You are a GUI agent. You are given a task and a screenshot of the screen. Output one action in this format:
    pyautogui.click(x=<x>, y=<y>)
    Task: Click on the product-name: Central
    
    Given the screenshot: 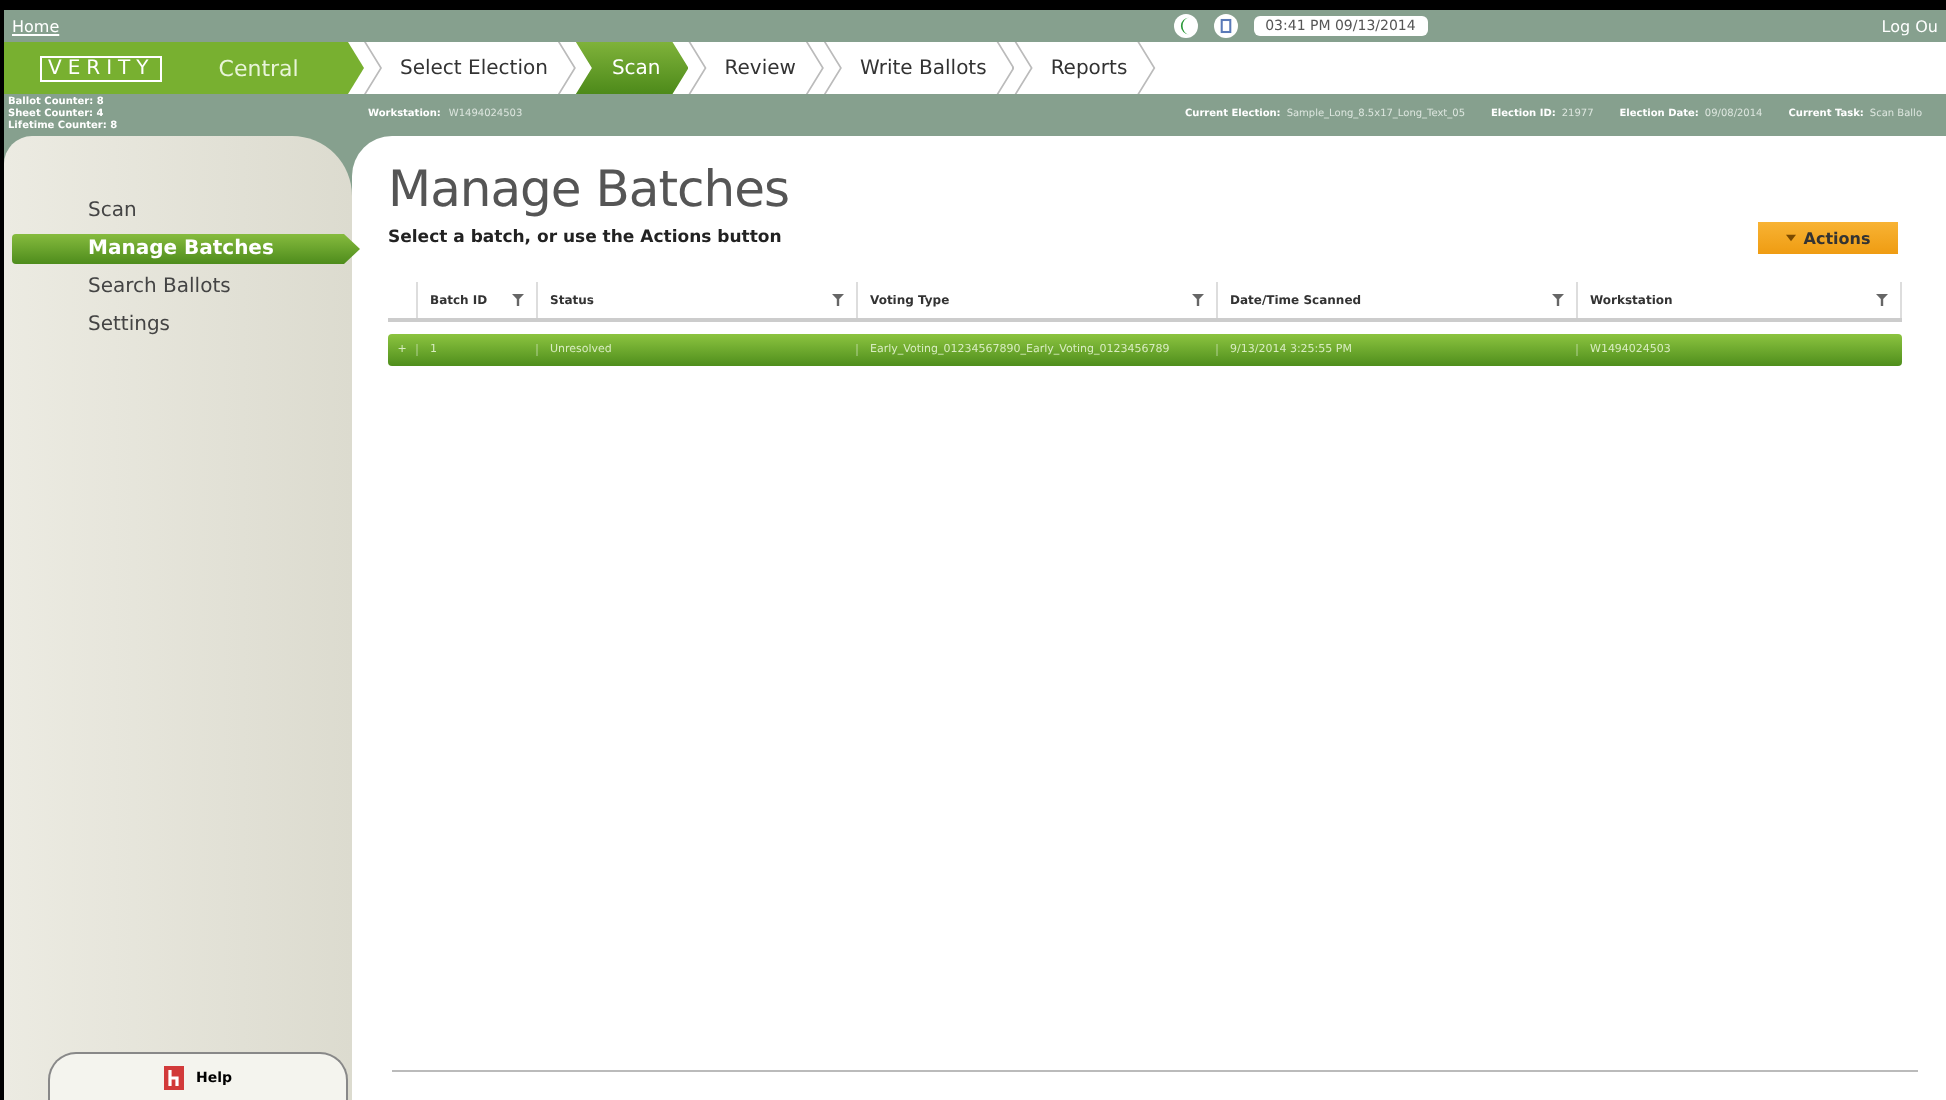 What is the action you would take?
    pyautogui.click(x=258, y=68)
    